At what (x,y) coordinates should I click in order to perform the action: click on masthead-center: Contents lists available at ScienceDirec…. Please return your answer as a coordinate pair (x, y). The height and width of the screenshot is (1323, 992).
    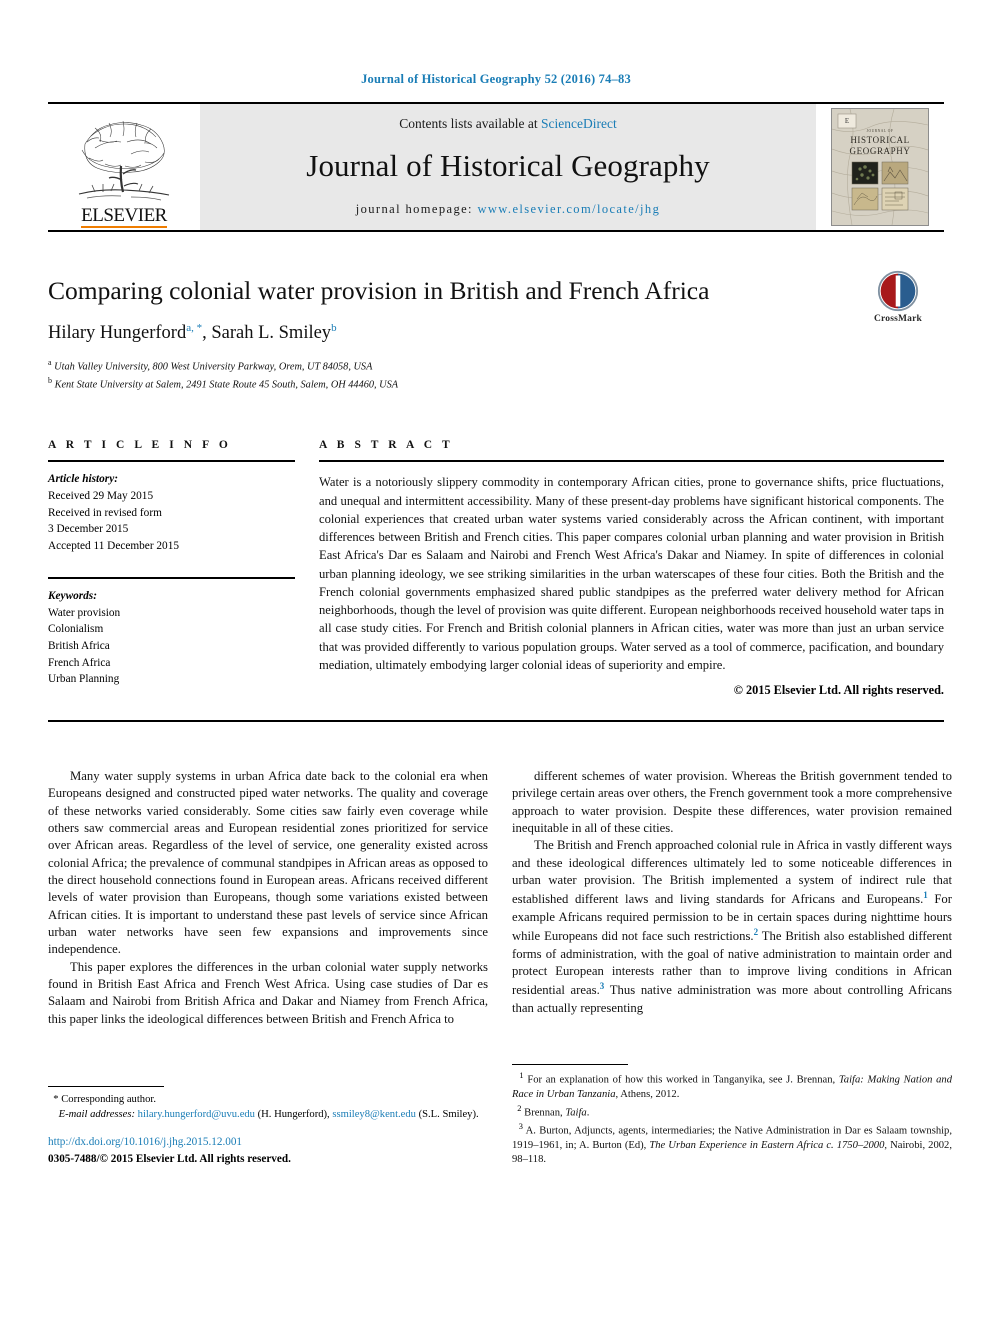
    Looking at the image, I should click on (508, 167).